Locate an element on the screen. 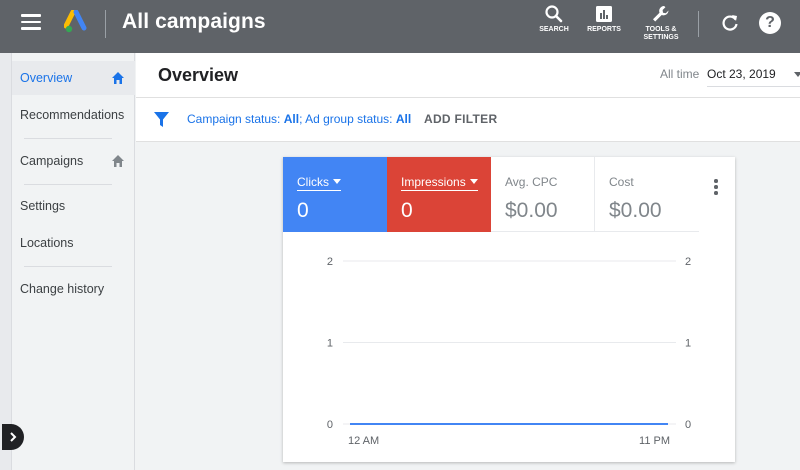  filter-icon is located at coordinates (161, 119).